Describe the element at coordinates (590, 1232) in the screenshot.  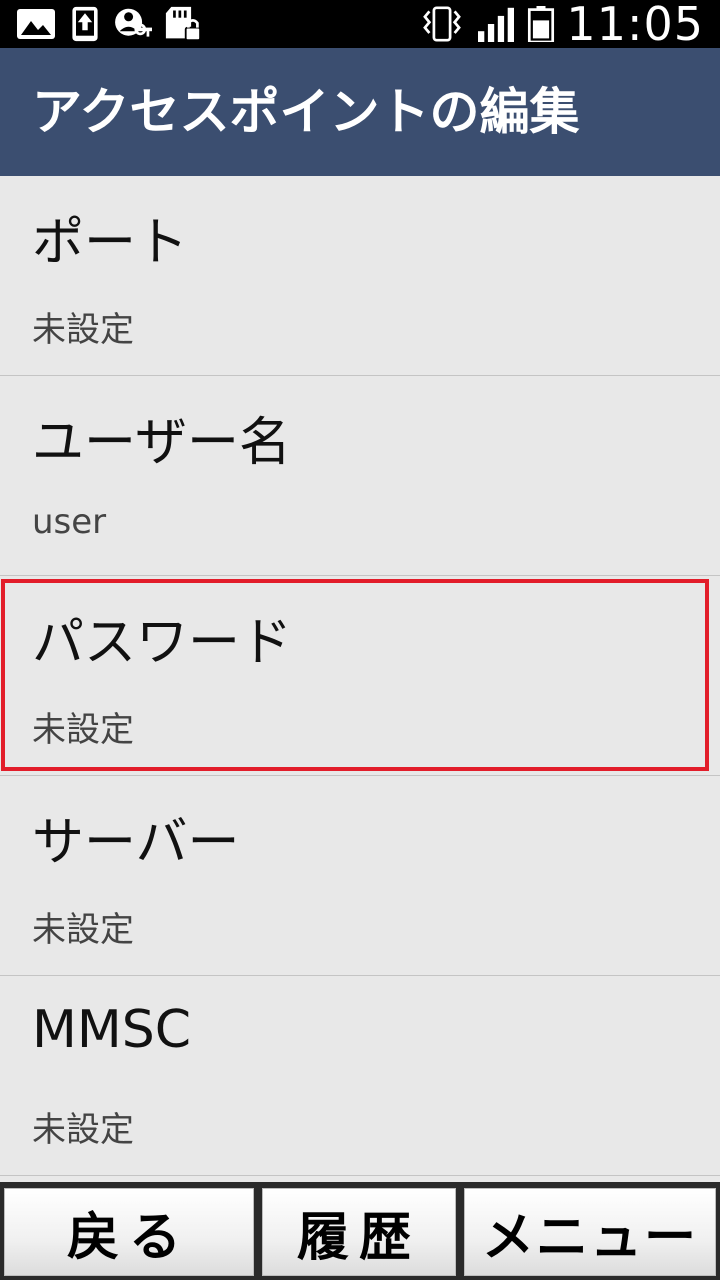
I see `menu-button: メニュー` at that location.